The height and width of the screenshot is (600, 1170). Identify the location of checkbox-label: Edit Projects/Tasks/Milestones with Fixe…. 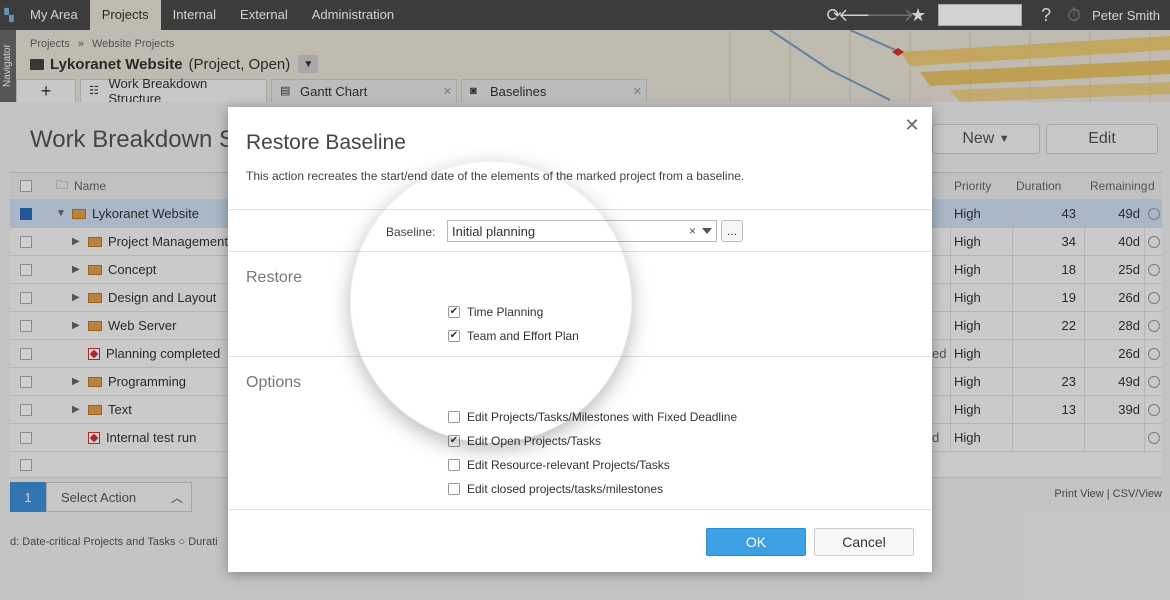
(602, 417).